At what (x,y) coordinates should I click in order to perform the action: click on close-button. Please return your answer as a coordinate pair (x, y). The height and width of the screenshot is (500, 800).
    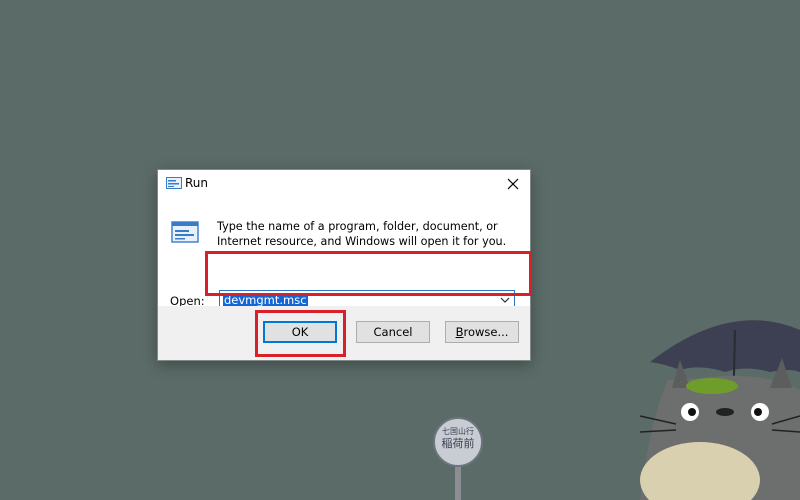
    Looking at the image, I should click on (513, 184).